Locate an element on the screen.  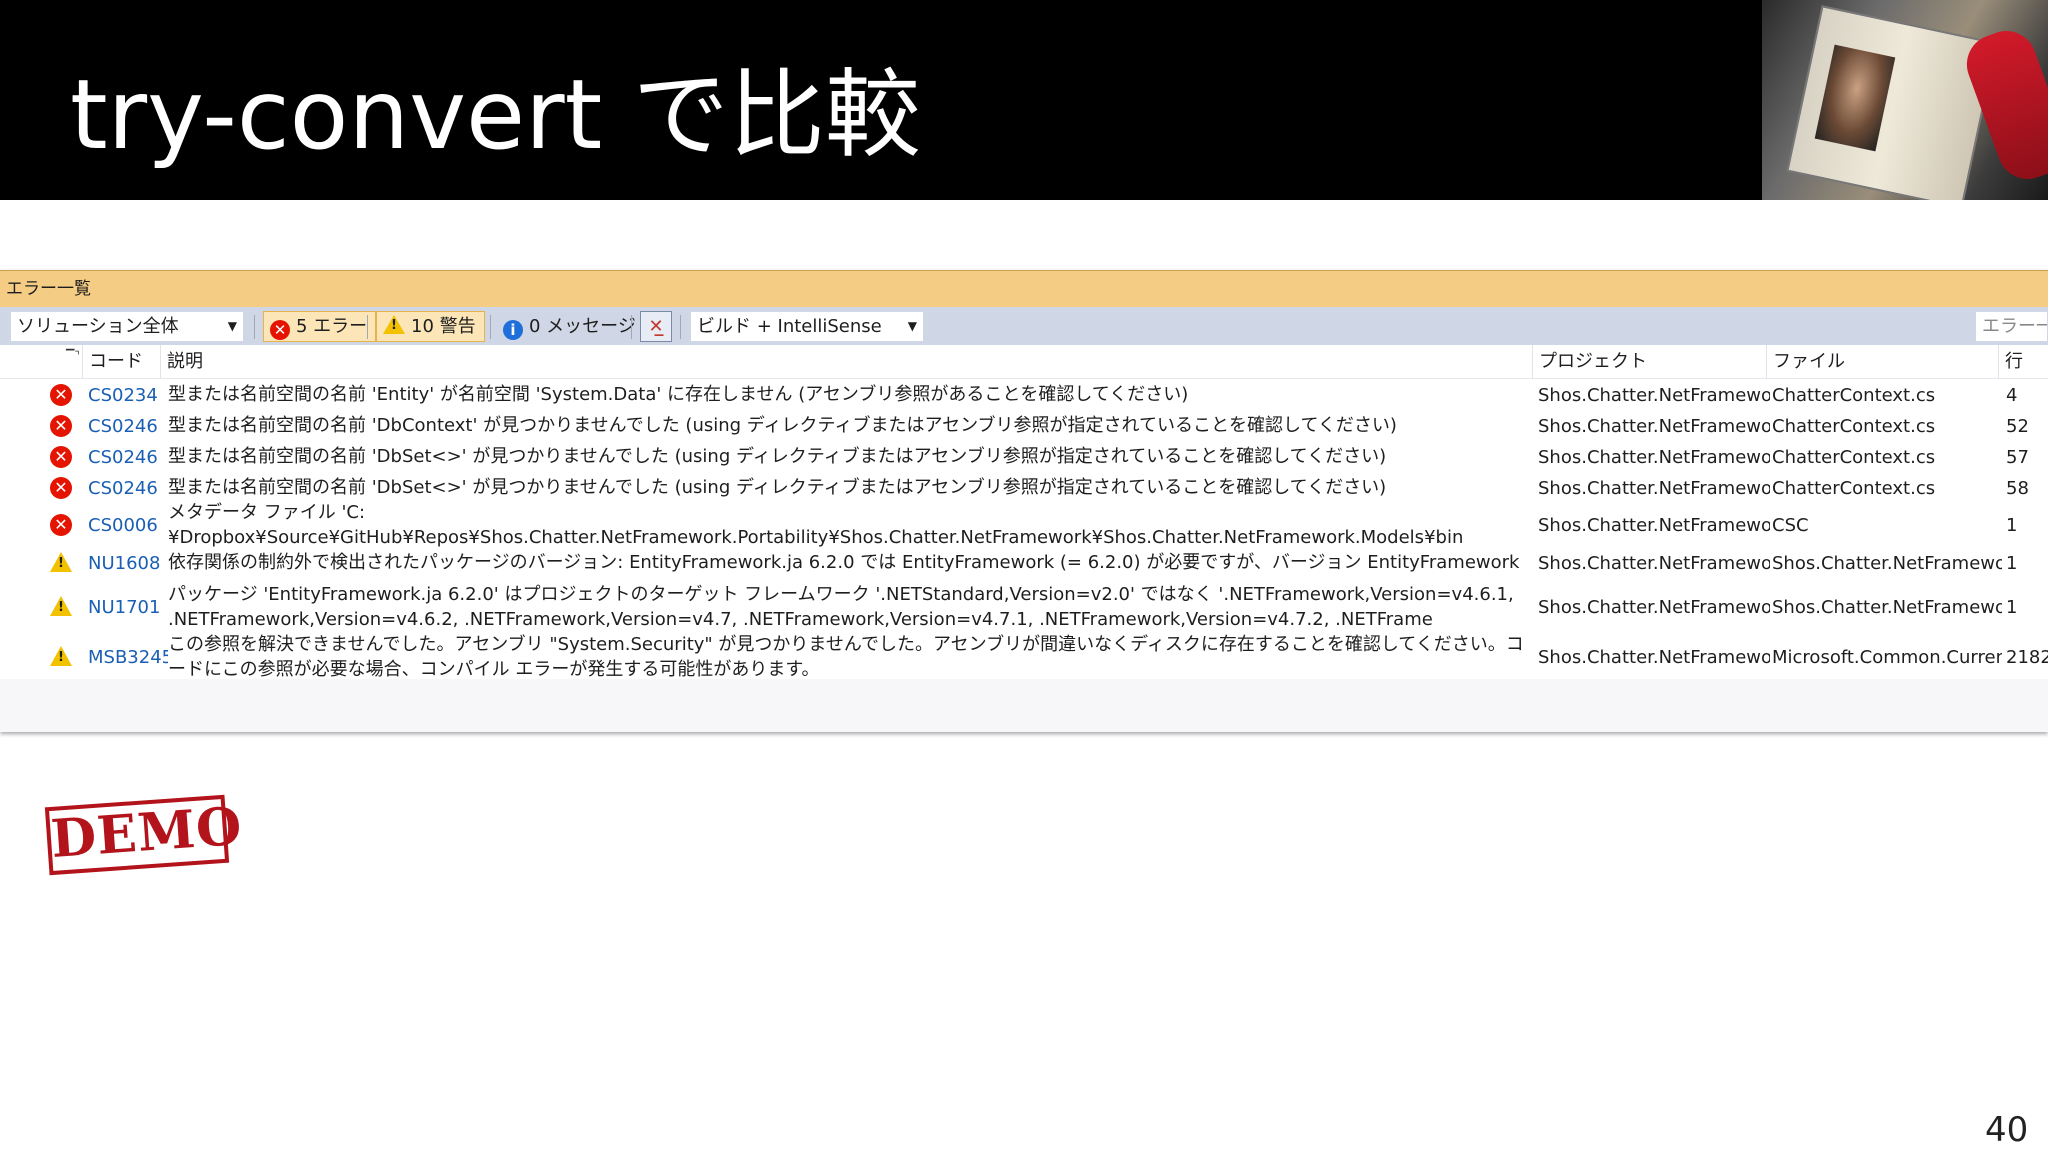
error-line: 58 is located at coordinates (2017, 488).